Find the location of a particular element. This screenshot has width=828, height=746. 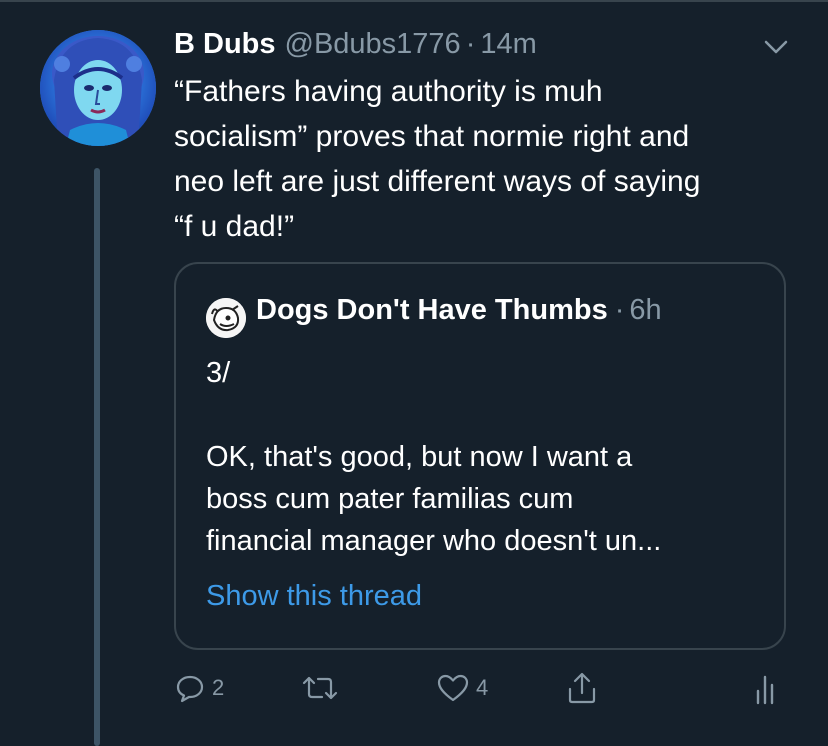

quoted-tweet-timestamp: 6h is located at coordinates (645, 310).